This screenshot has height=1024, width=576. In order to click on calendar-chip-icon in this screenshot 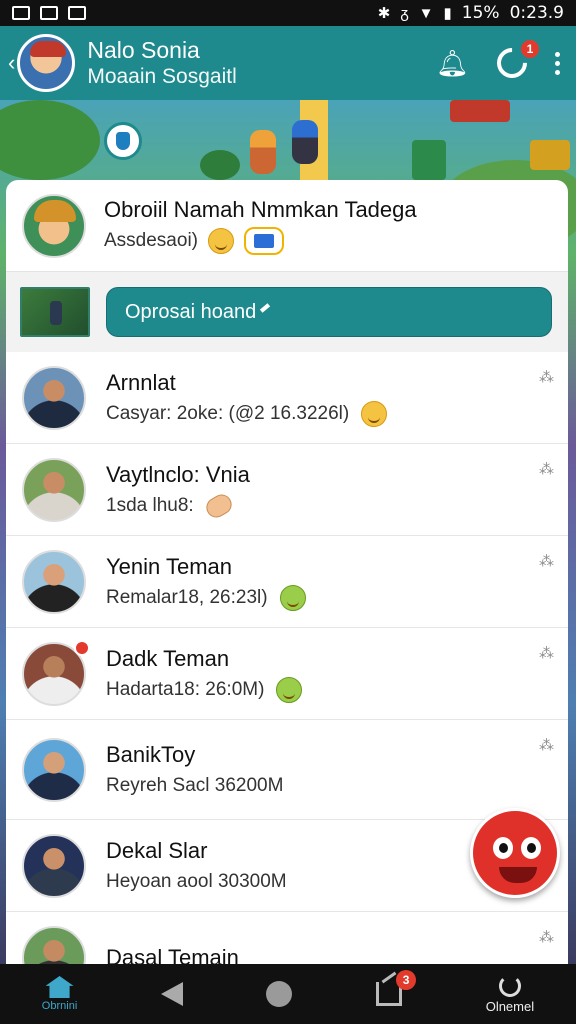, I will do `click(264, 240)`.